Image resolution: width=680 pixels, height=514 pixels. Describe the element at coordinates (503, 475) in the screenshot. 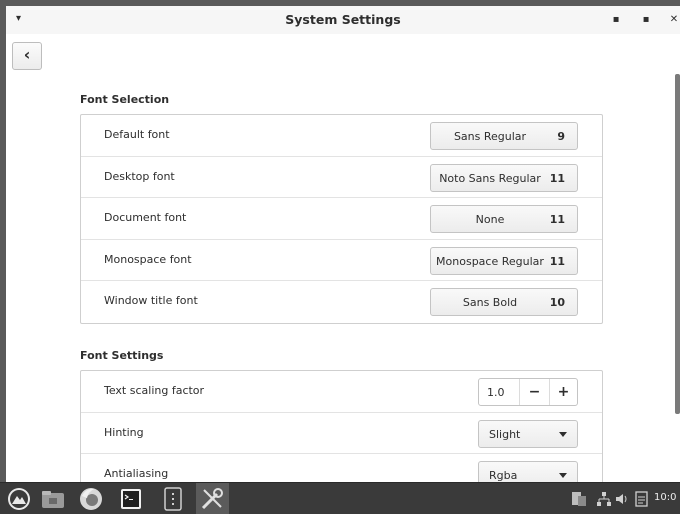

I see `antialiasing-value: Rgba` at that location.